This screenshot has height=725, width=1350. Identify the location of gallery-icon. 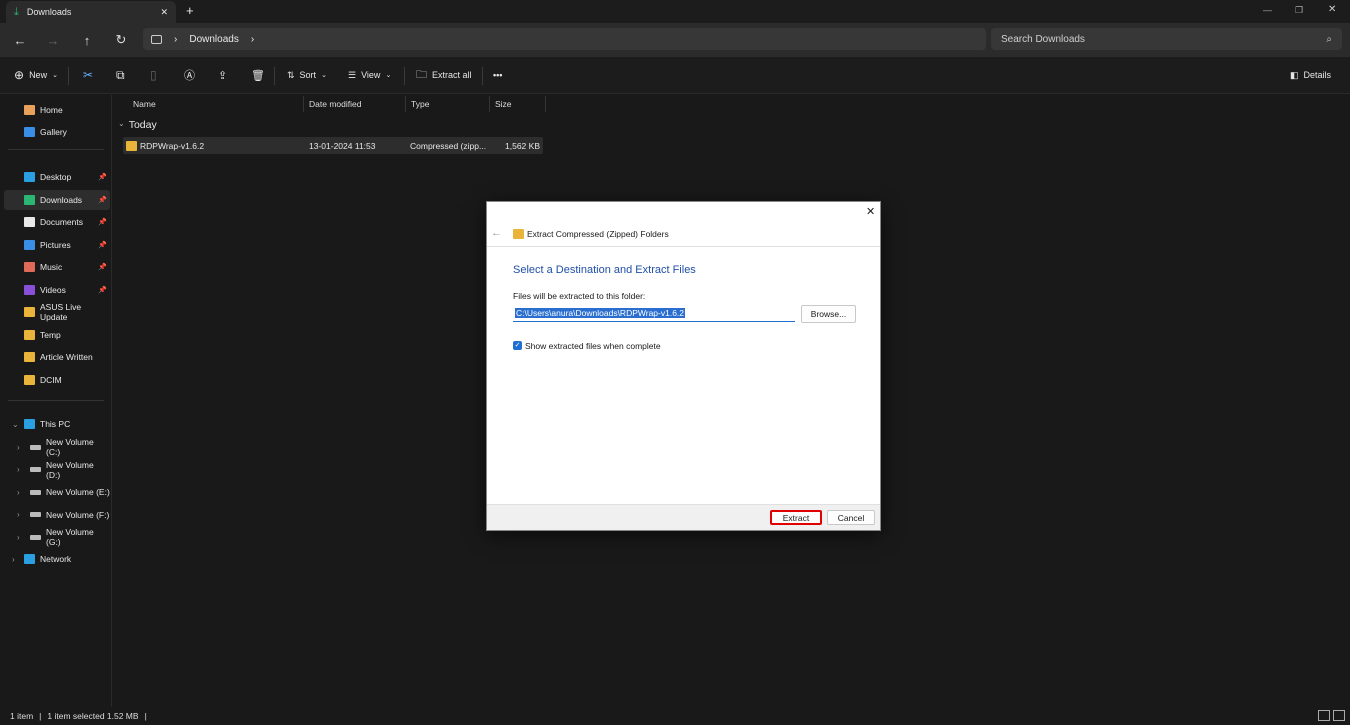
(29, 132).